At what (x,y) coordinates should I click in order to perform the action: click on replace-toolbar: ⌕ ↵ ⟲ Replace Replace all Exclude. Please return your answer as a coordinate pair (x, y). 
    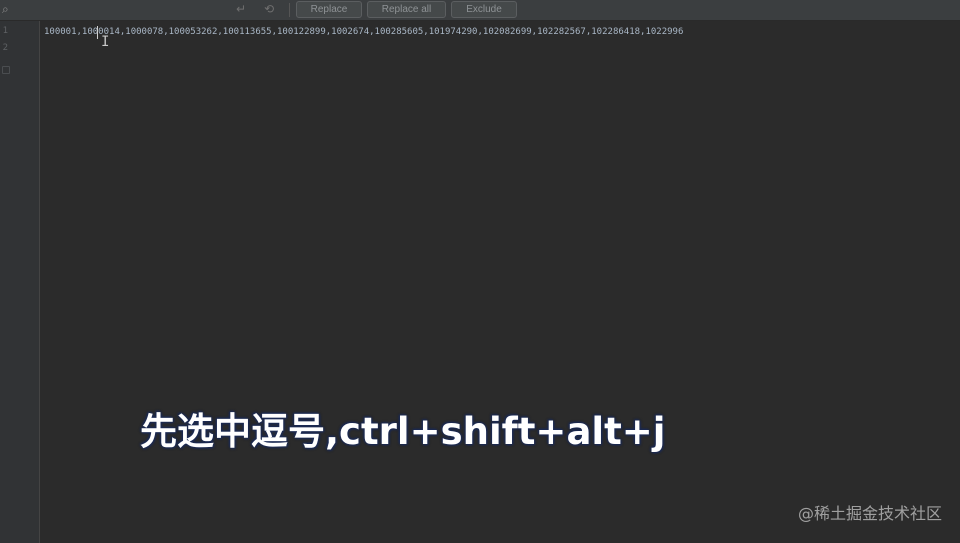
    Looking at the image, I should click on (480, 10).